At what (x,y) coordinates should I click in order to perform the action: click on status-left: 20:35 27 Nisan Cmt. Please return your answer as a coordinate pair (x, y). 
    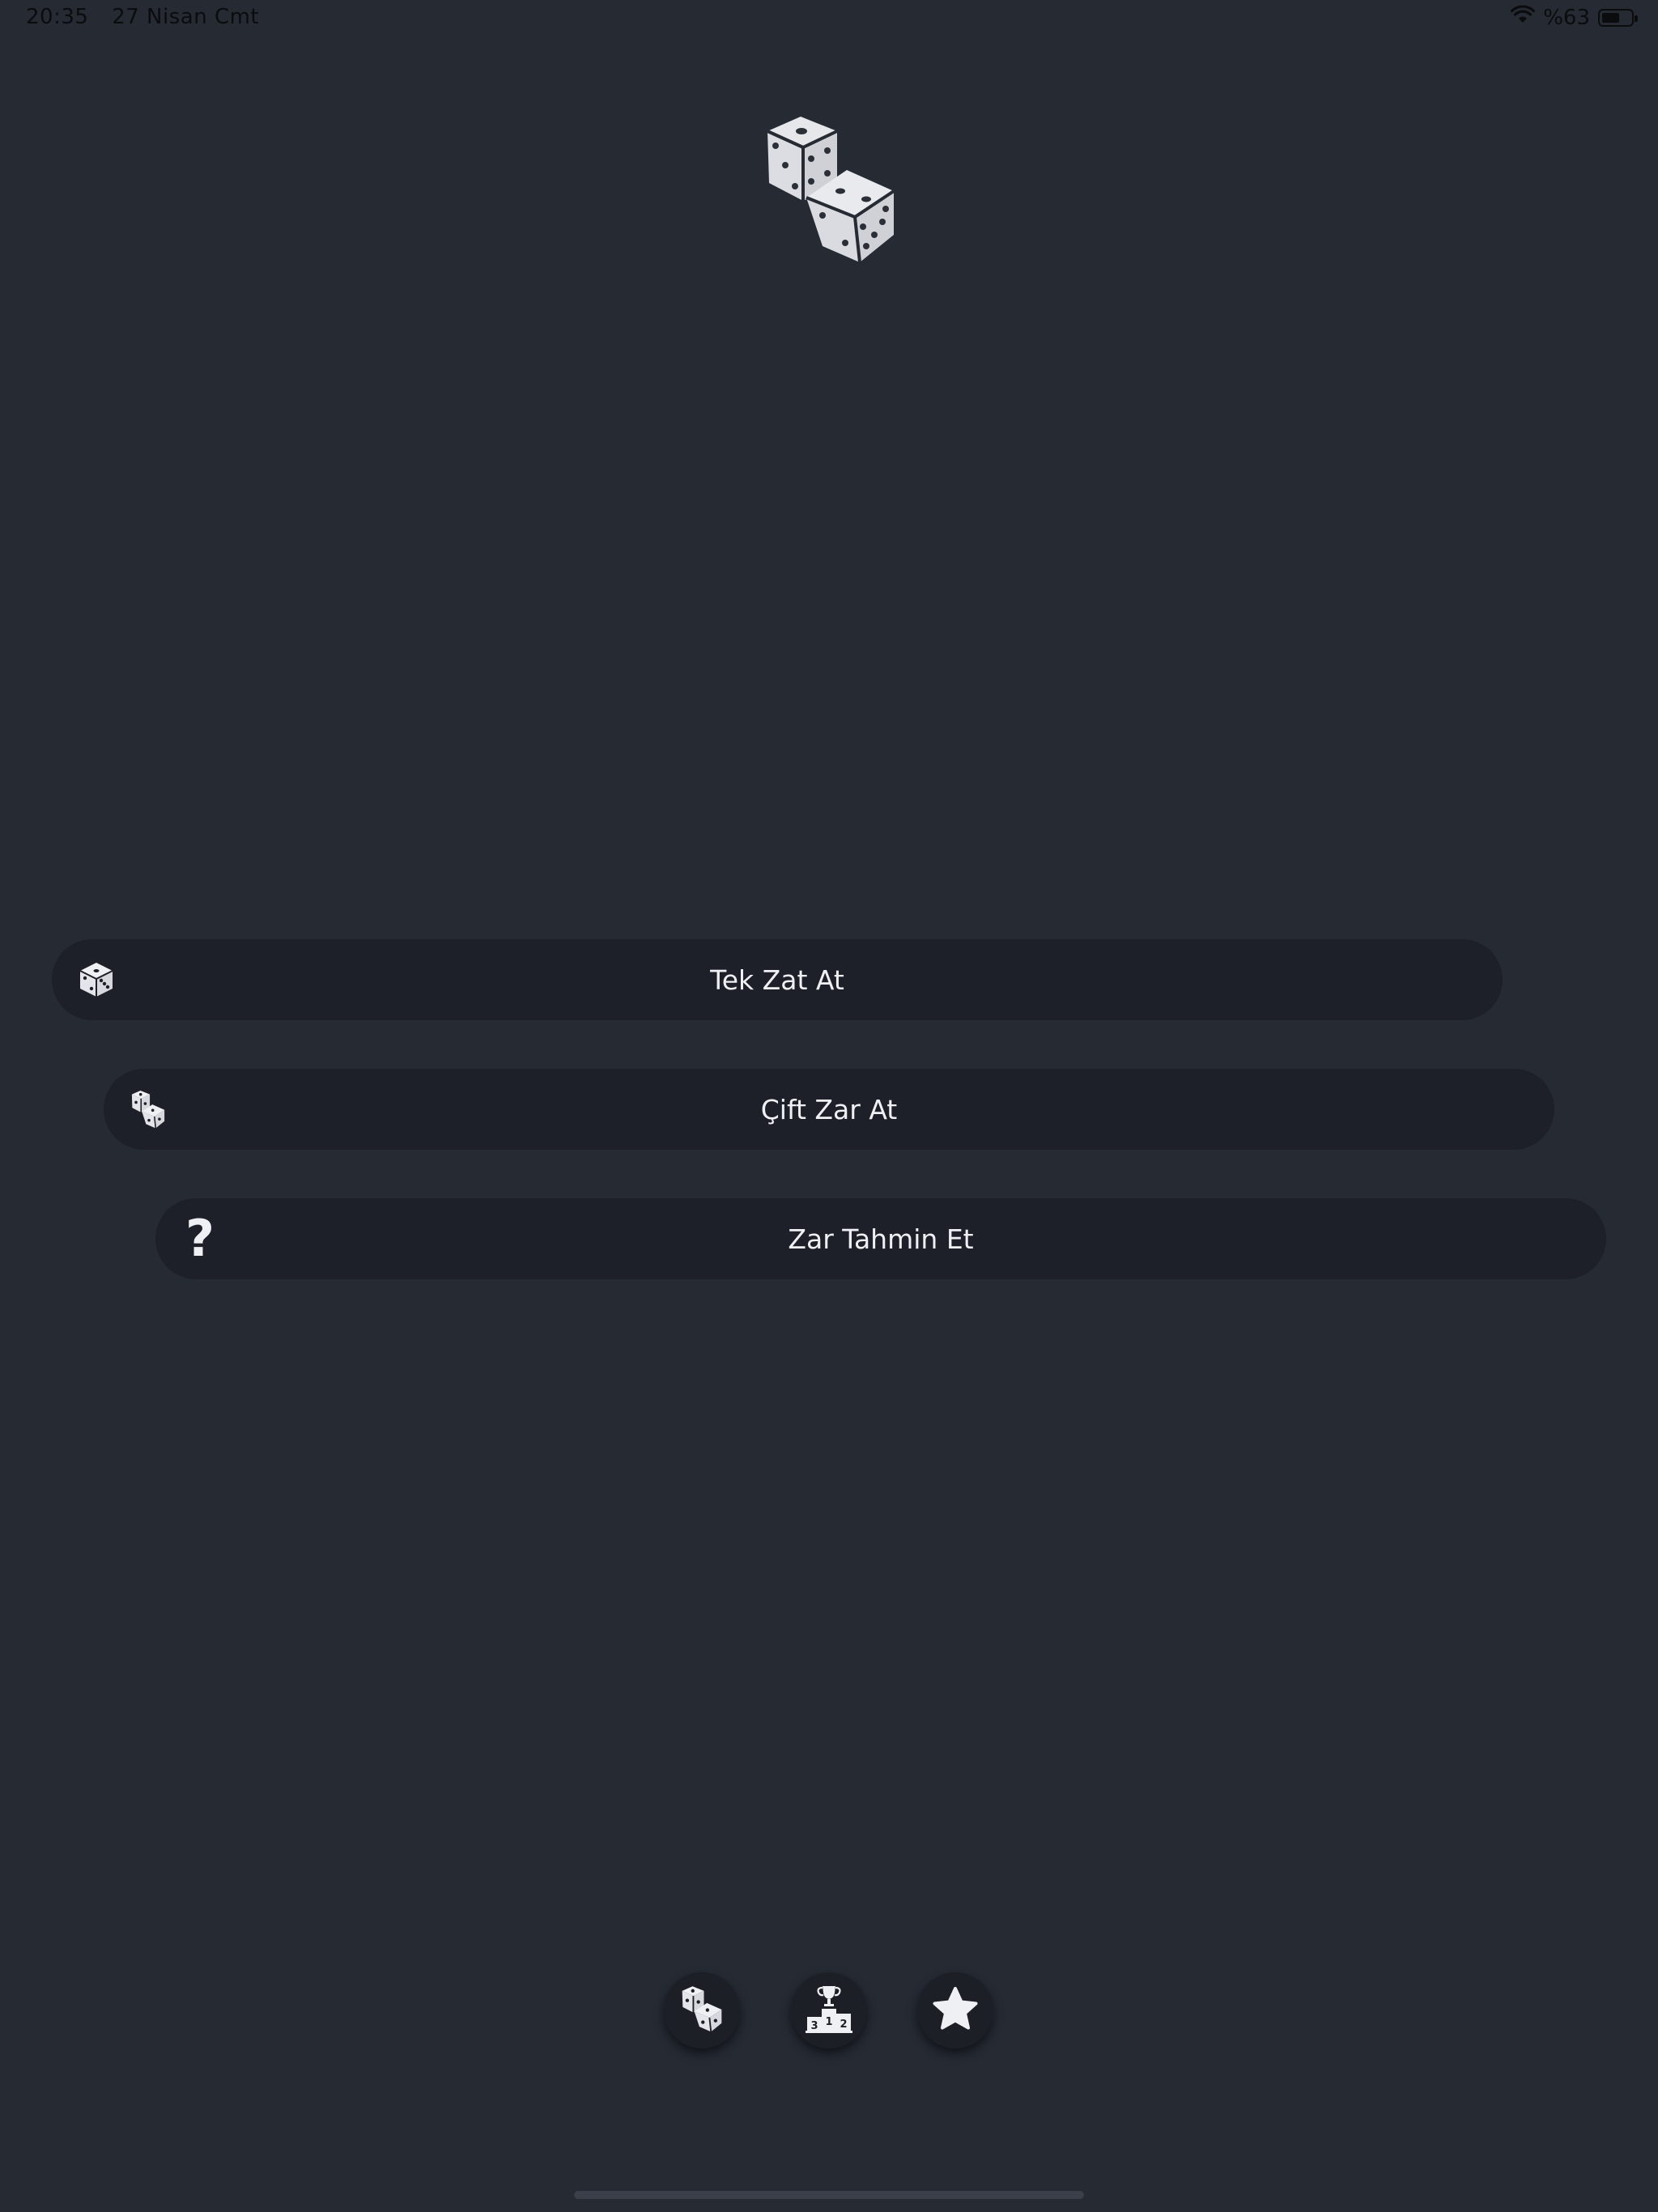
    Looking at the image, I should click on (150, 17).